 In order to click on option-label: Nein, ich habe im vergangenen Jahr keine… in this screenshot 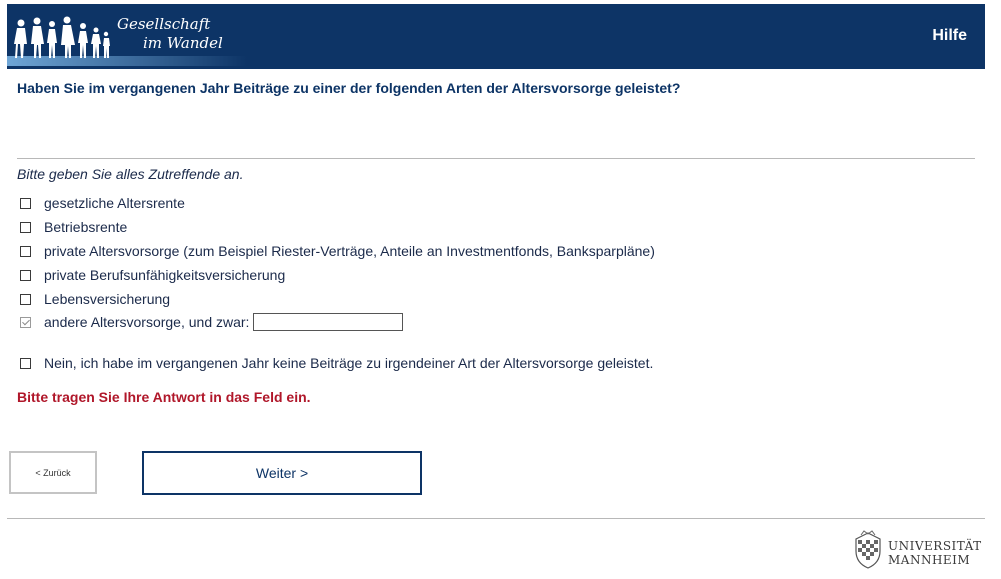, I will do `click(349, 363)`.